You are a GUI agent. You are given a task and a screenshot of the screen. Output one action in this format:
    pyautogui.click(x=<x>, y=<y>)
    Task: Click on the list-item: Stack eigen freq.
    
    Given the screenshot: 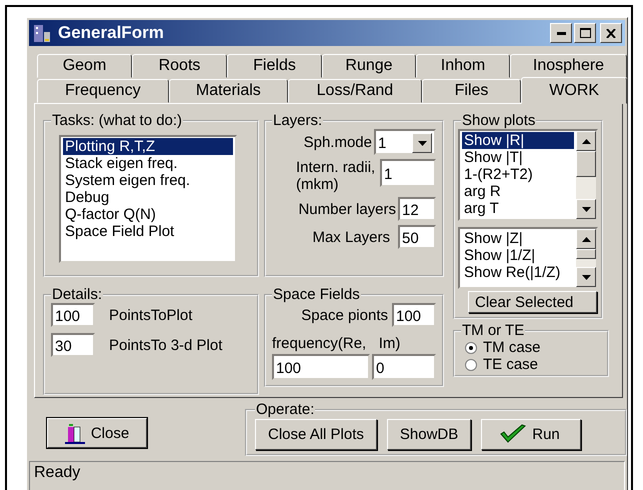 What is the action you would take?
    pyautogui.click(x=148, y=163)
    